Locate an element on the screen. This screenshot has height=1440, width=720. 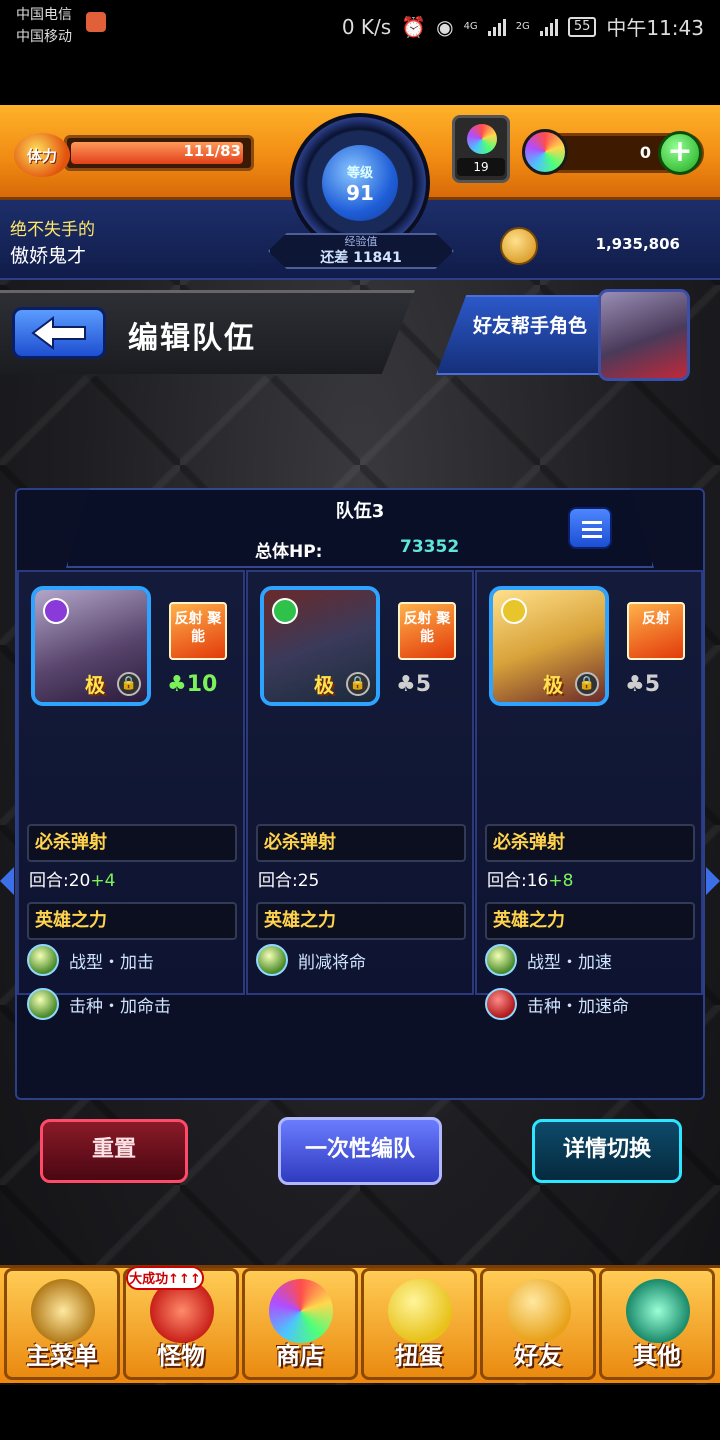
level-value: 91 is located at coordinates (360, 192).